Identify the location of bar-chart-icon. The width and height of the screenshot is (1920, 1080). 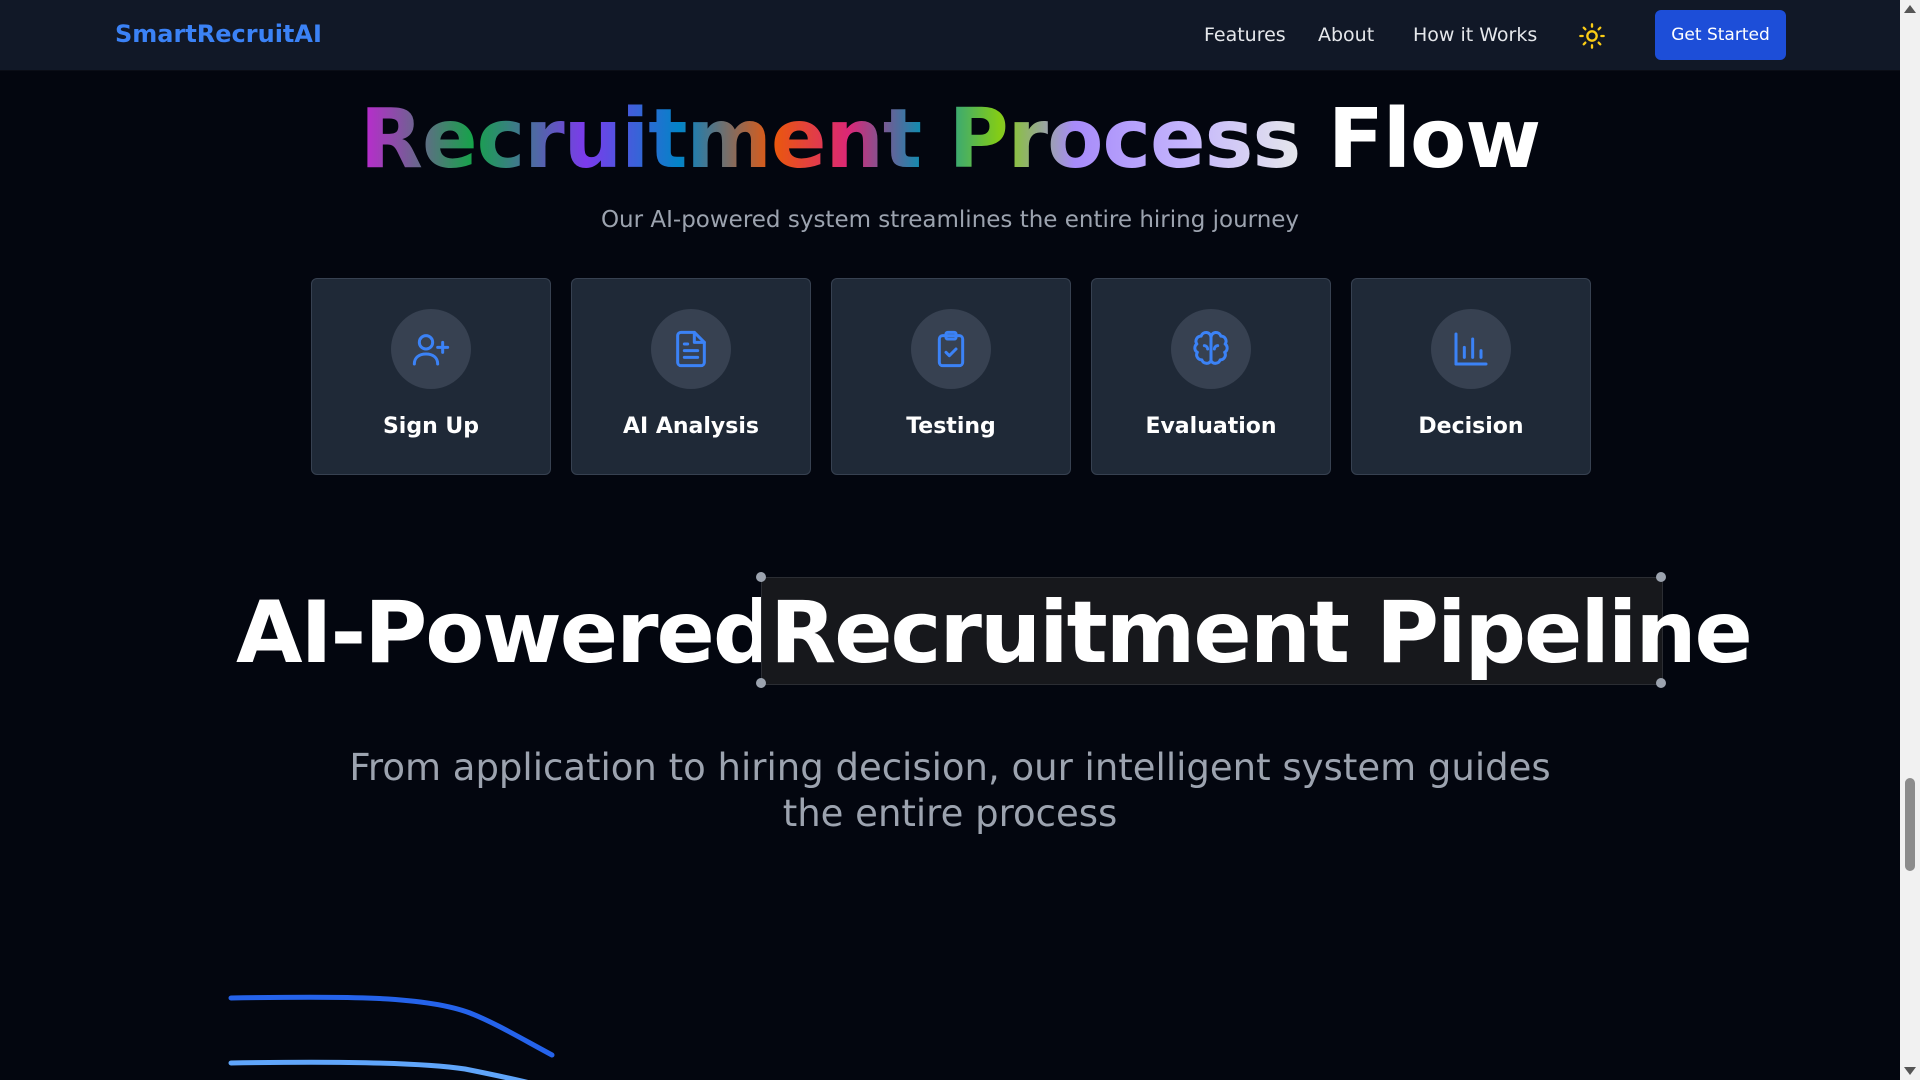
(1471, 349).